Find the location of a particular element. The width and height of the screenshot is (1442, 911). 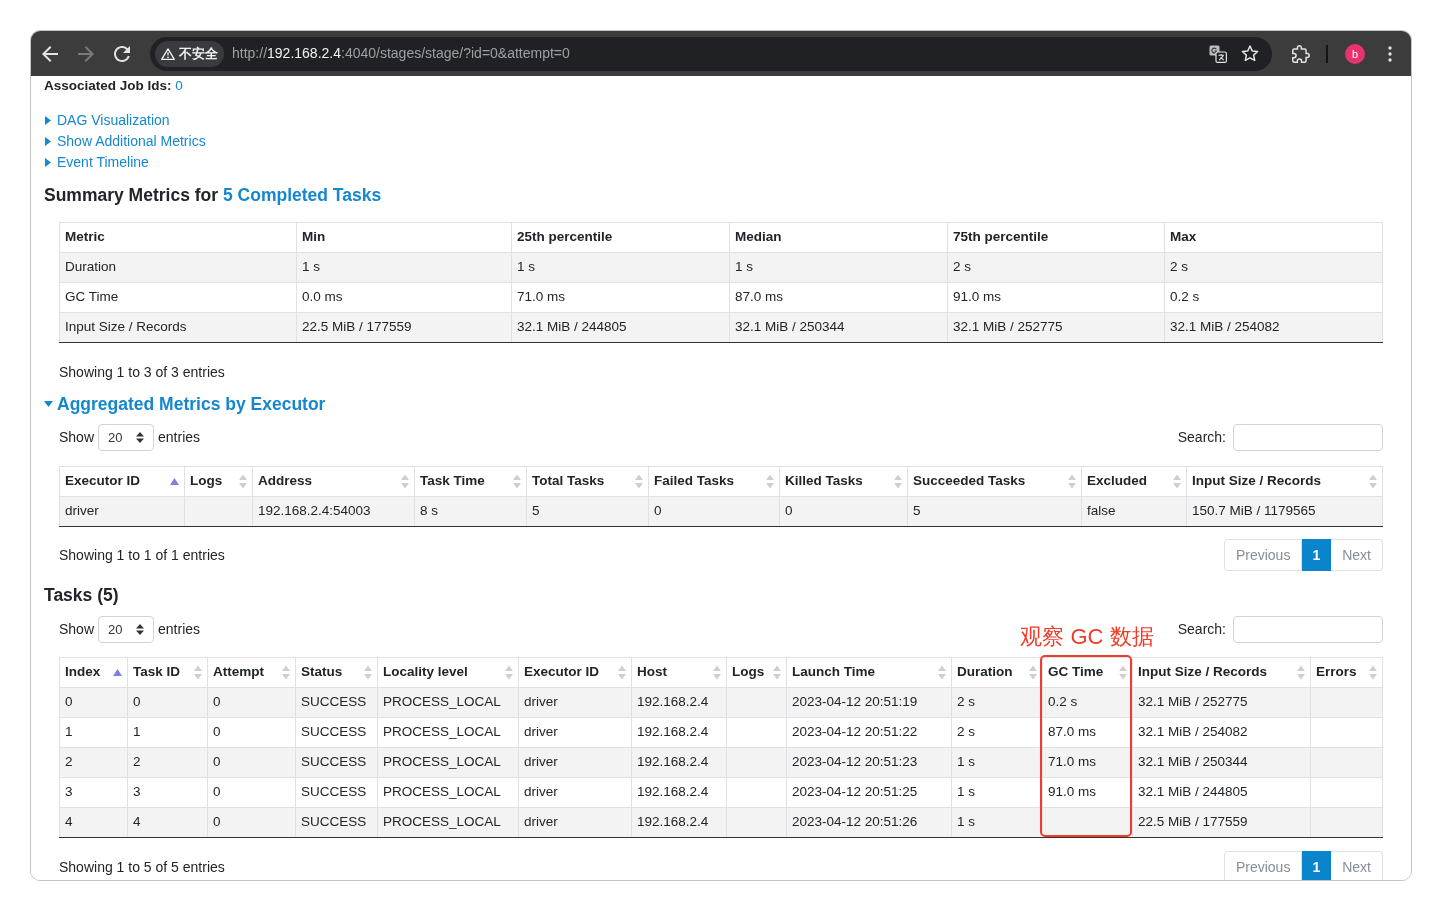

table-cell: 2 is located at coordinates (167, 762).